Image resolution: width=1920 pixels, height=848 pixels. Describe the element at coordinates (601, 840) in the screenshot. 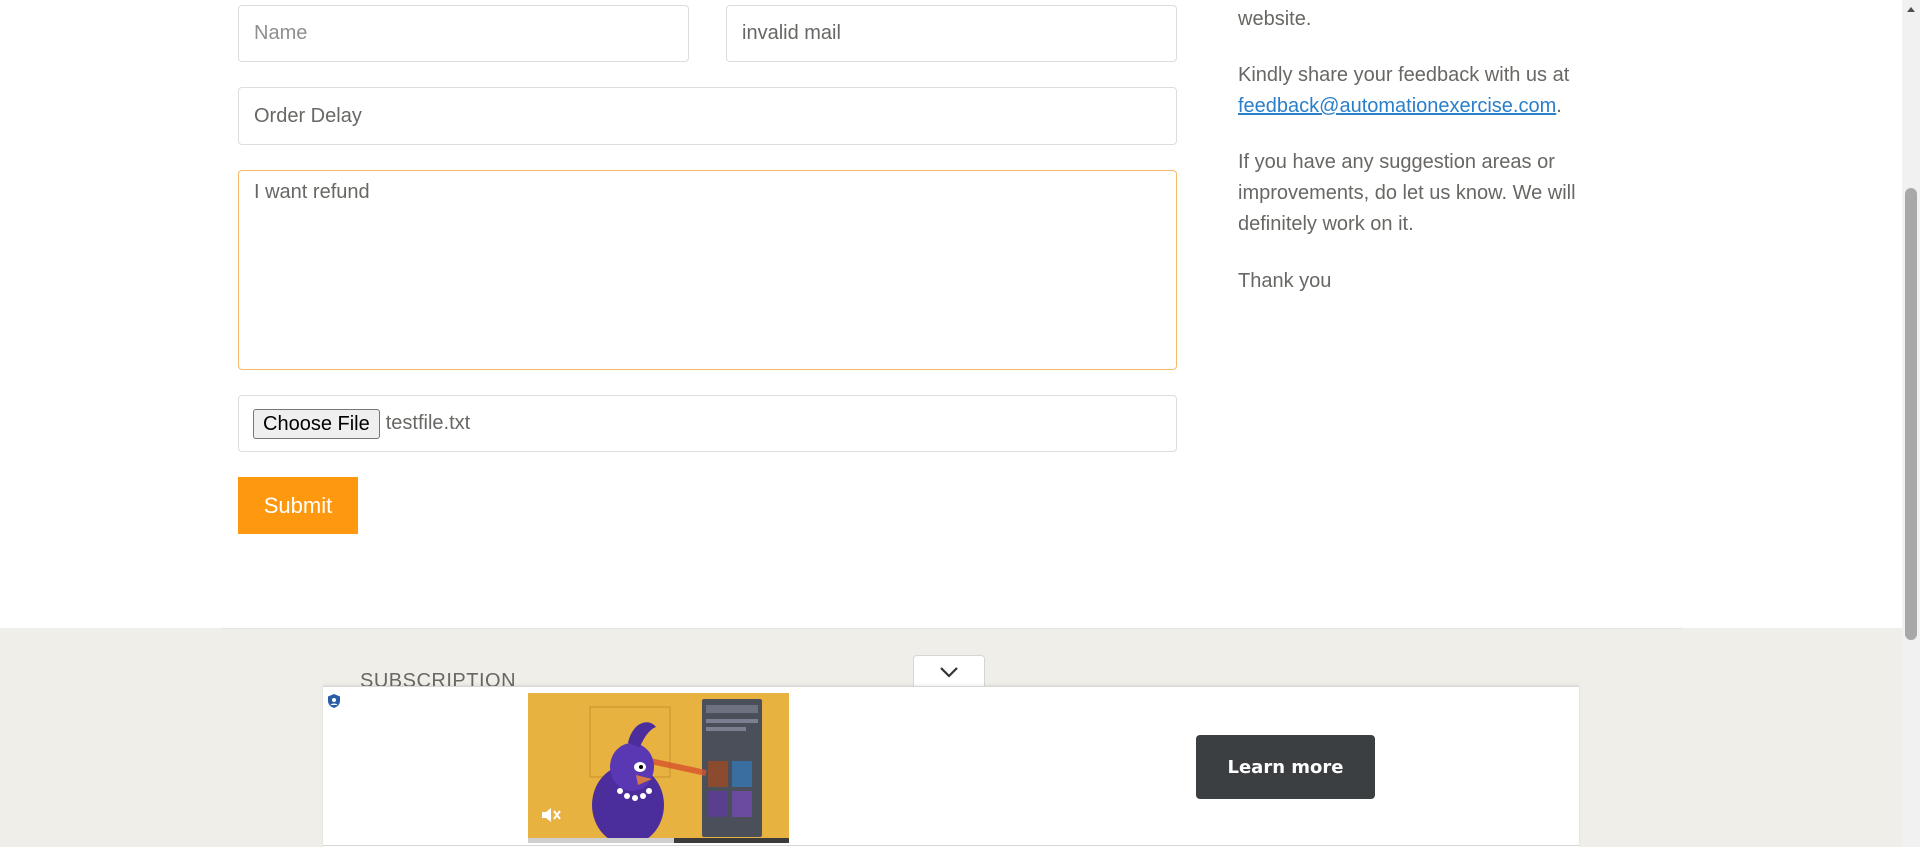

I see `ad-video-progress-fill` at that location.